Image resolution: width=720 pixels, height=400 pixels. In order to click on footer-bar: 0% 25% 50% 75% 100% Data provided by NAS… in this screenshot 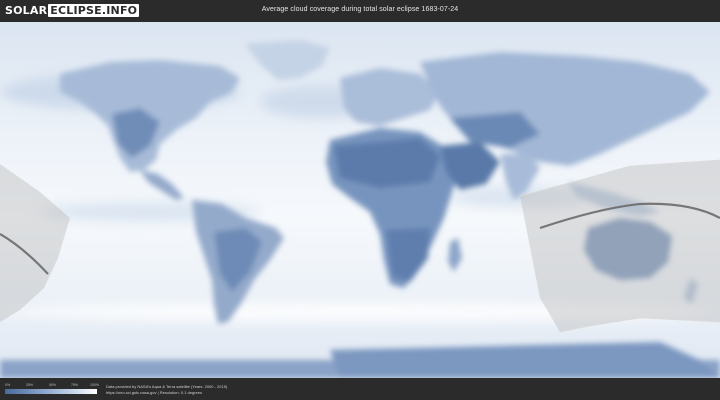, I will do `click(360, 389)`.